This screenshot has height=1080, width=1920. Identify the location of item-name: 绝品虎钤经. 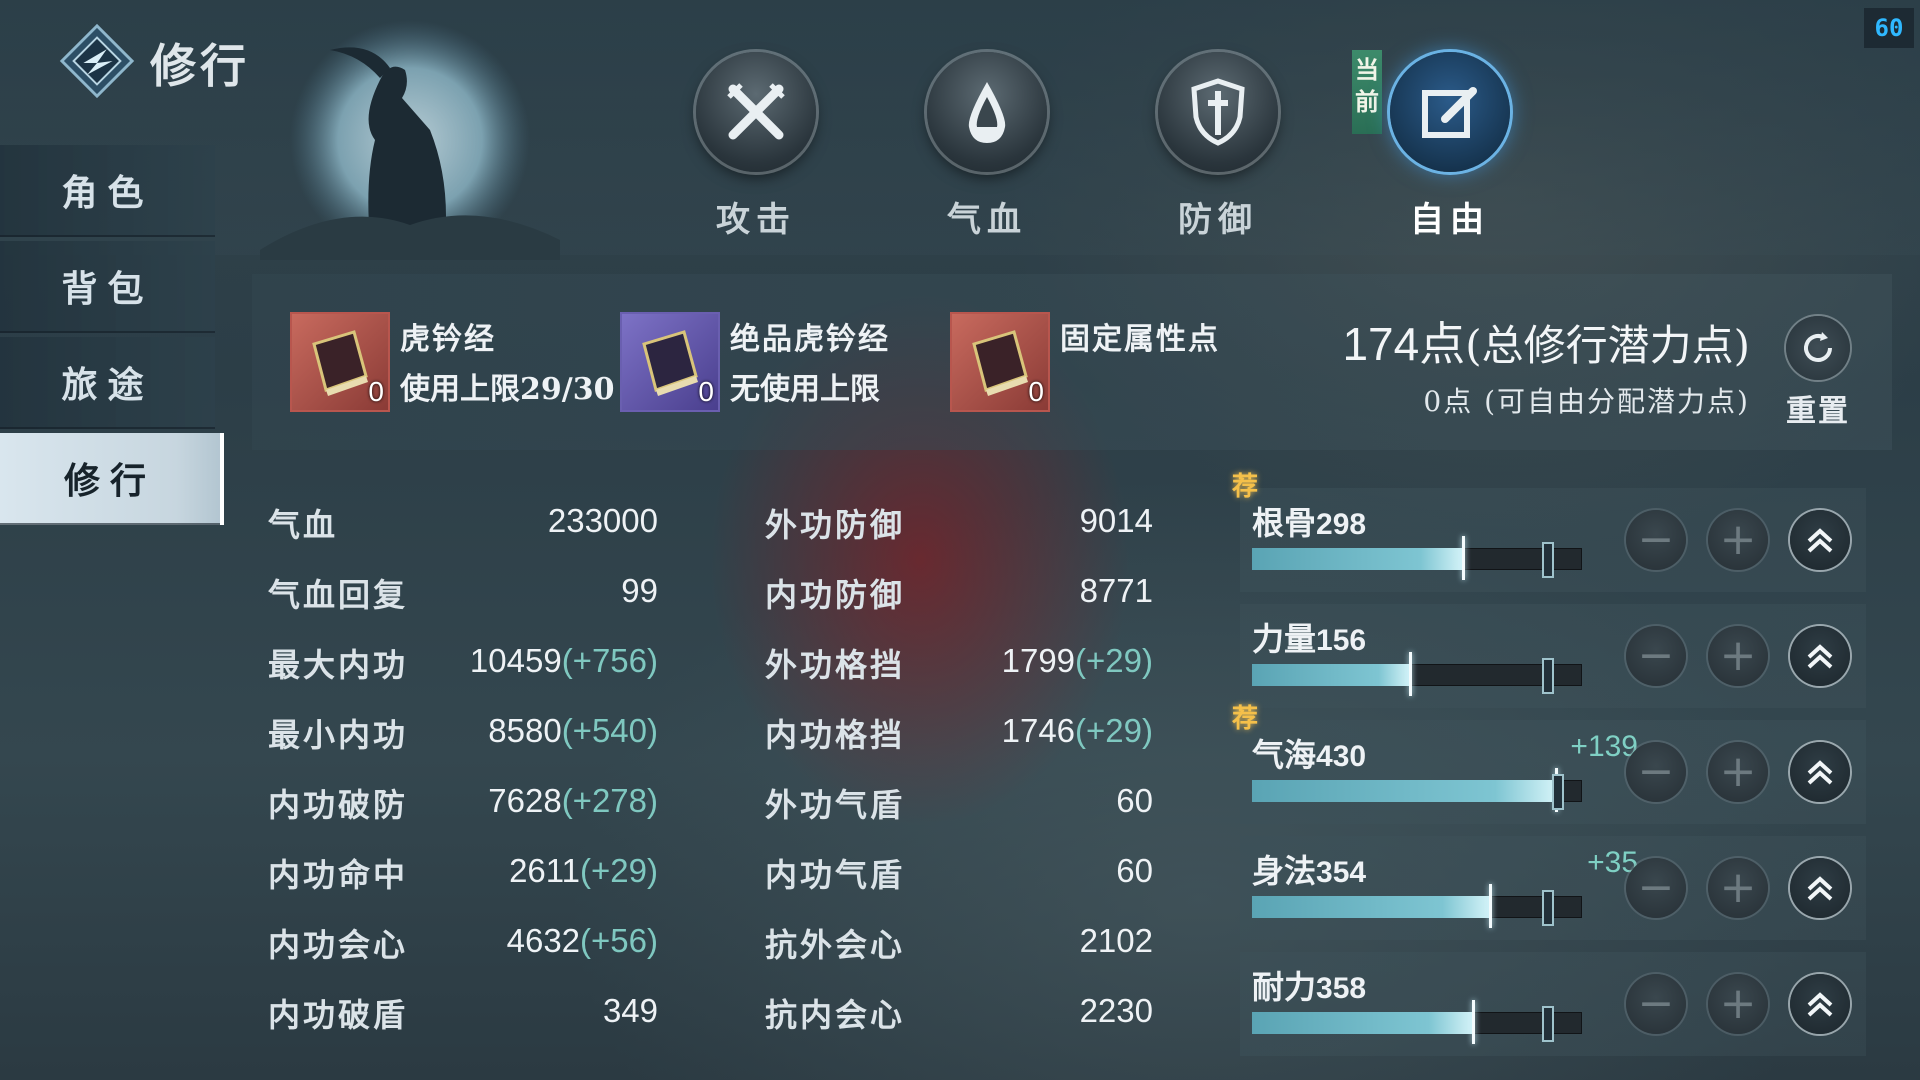
(810, 339).